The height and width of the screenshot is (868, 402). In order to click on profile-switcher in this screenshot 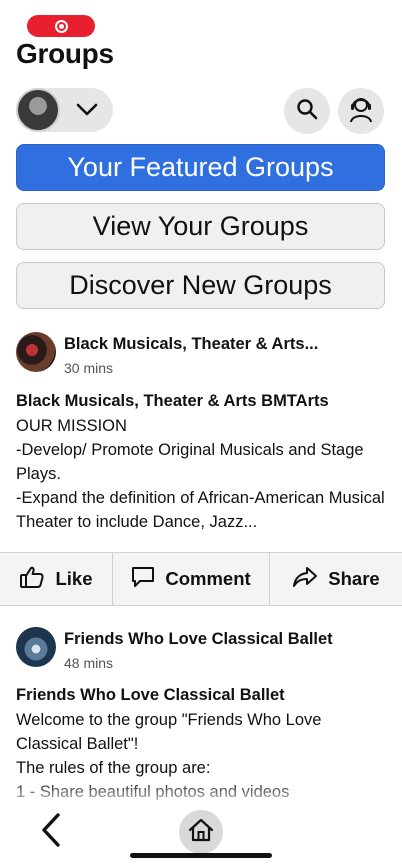, I will do `click(64, 110)`.